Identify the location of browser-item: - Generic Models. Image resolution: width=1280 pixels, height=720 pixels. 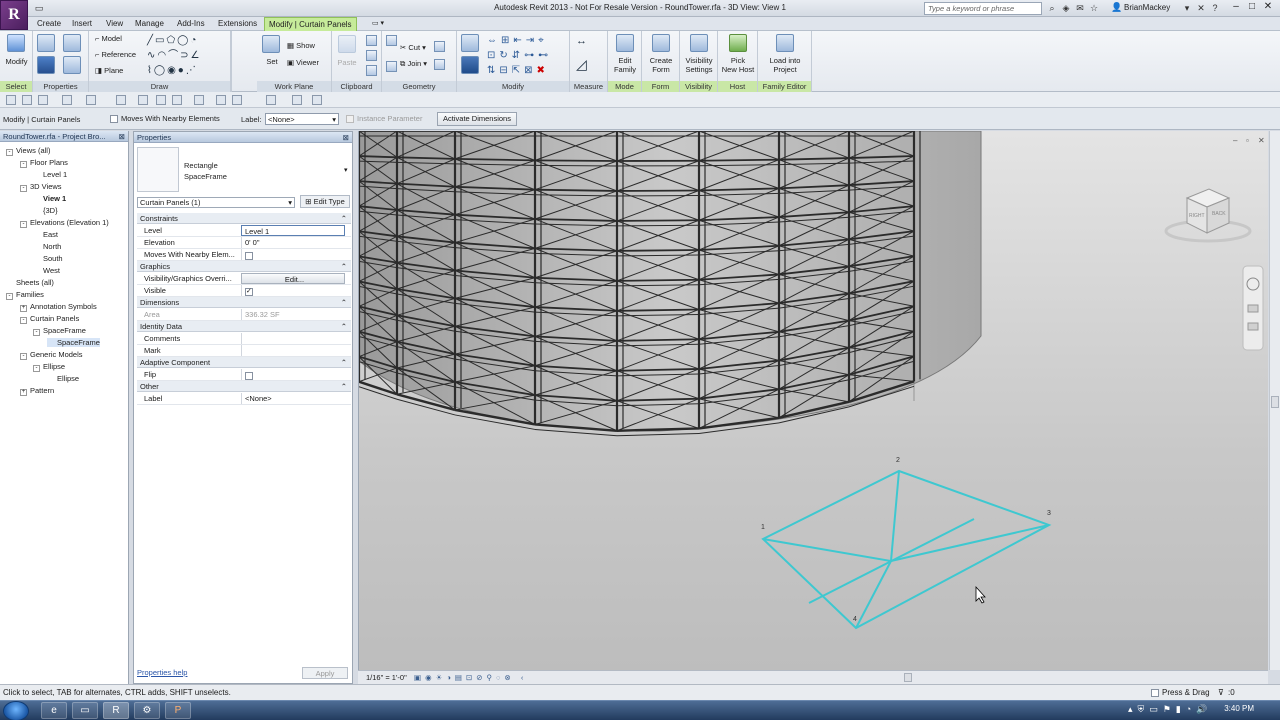
(51, 355).